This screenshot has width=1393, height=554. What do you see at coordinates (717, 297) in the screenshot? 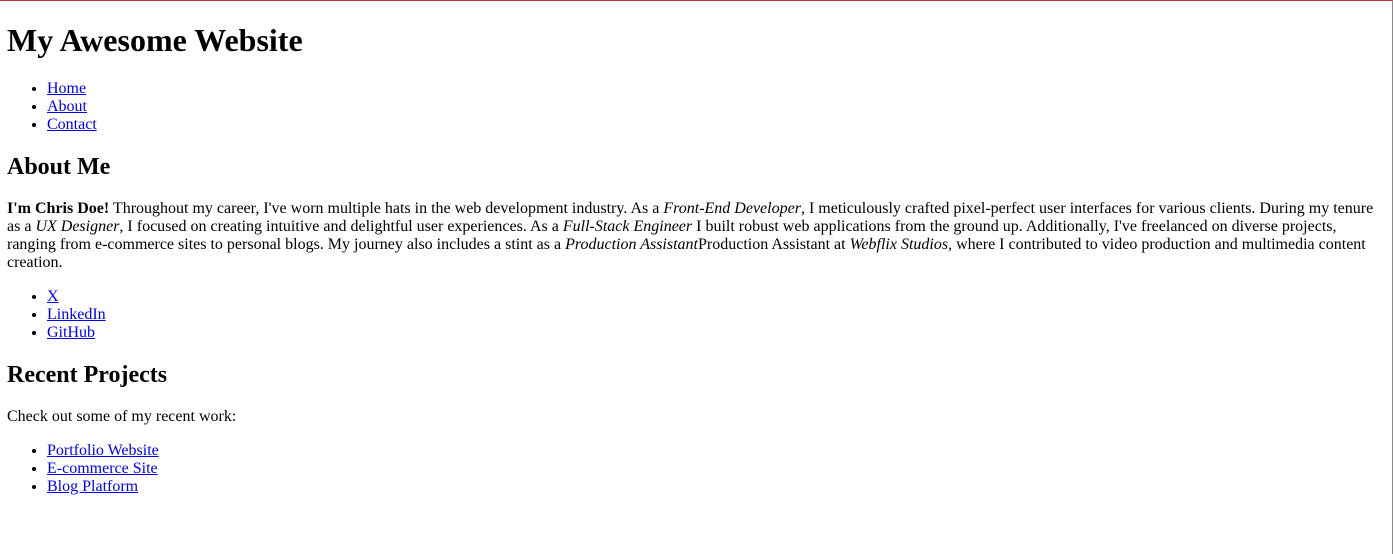
I see `social-item-x: X` at bounding box center [717, 297].